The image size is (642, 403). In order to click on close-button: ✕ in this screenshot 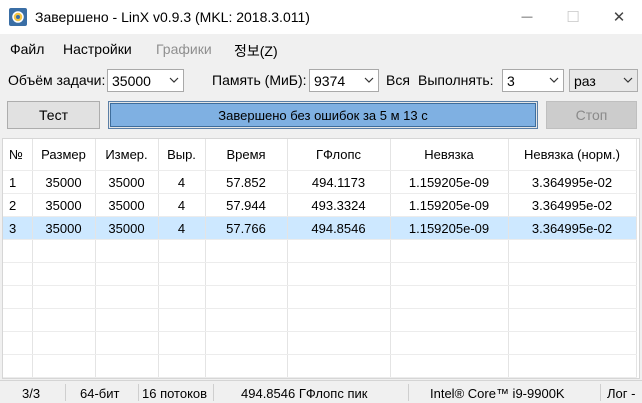, I will do `click(619, 17)`.